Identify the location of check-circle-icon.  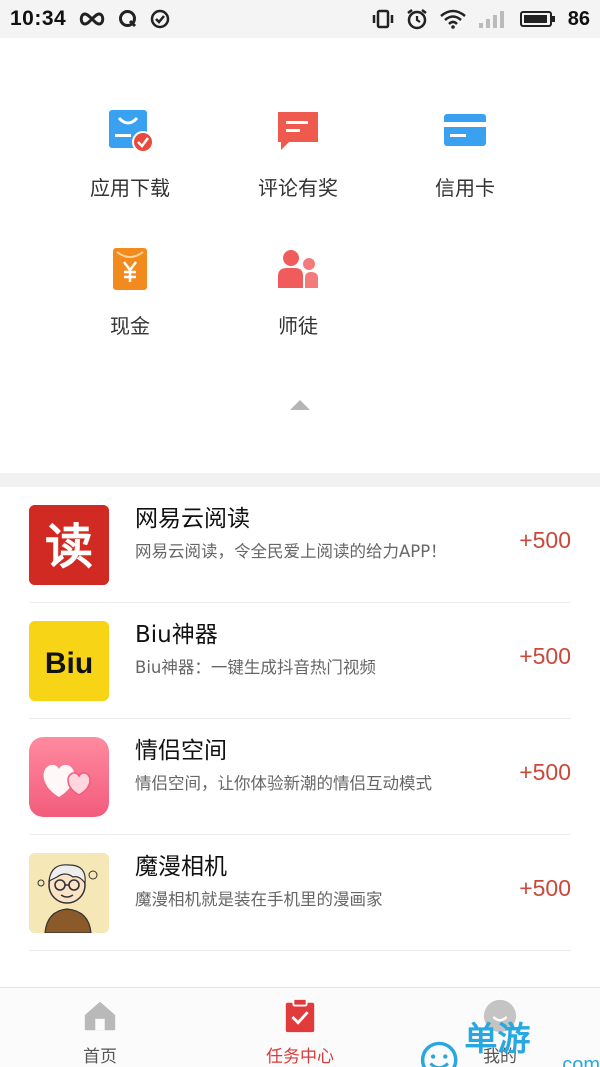
(160, 19).